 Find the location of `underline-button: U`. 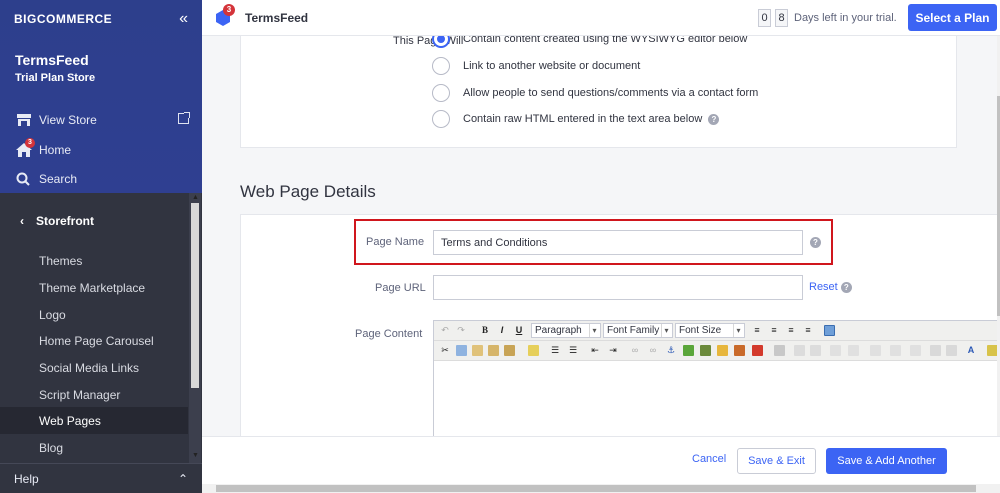

underline-button: U is located at coordinates (519, 330).